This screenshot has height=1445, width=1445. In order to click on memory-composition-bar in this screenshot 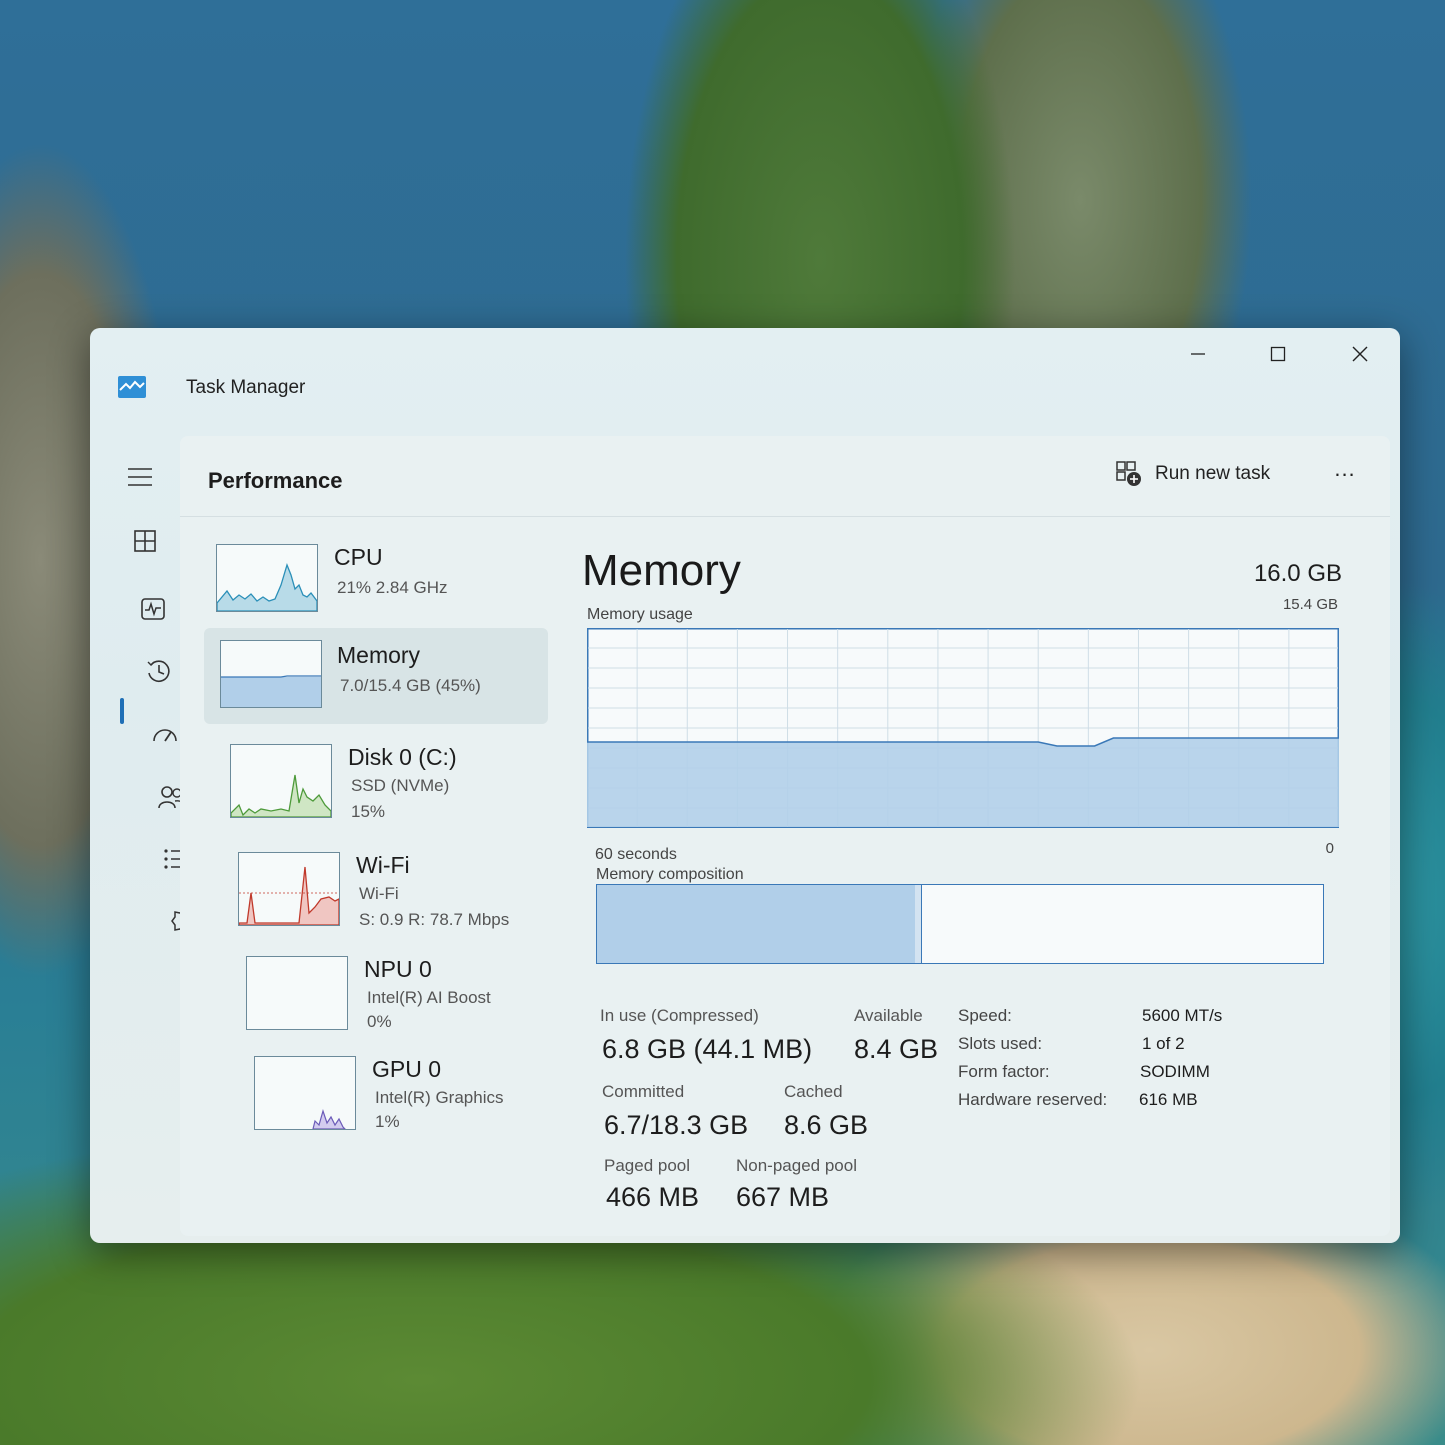, I will do `click(960, 924)`.